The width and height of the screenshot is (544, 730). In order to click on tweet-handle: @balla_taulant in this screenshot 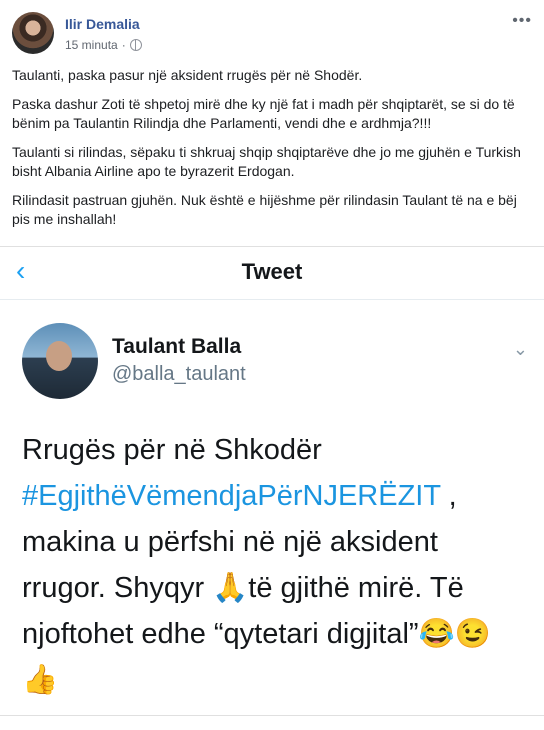, I will do `click(179, 374)`.